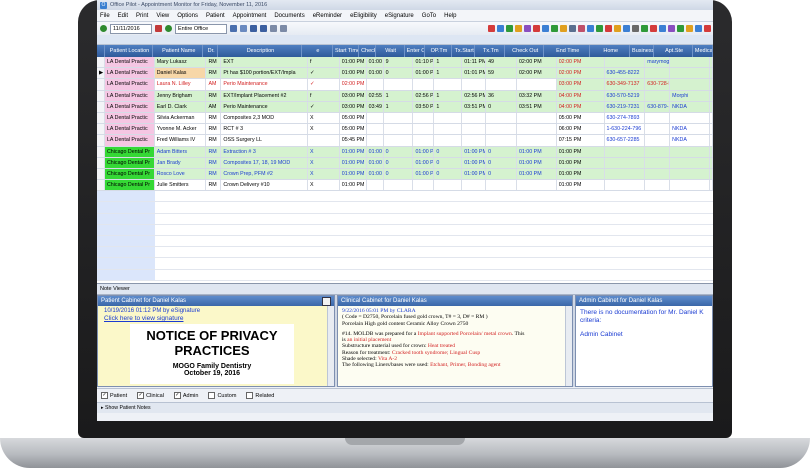 The height and width of the screenshot is (468, 810). I want to click on column-header, so click(101, 51).